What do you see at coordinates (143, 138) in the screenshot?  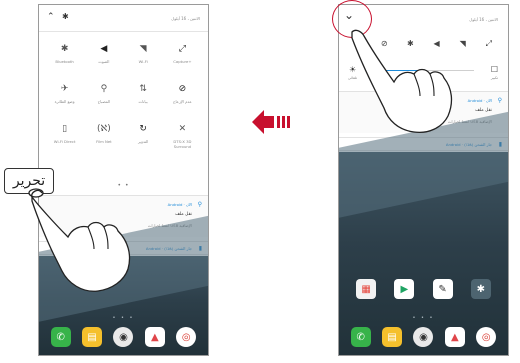 I see `tile-rotate: ↻ التدوير` at bounding box center [143, 138].